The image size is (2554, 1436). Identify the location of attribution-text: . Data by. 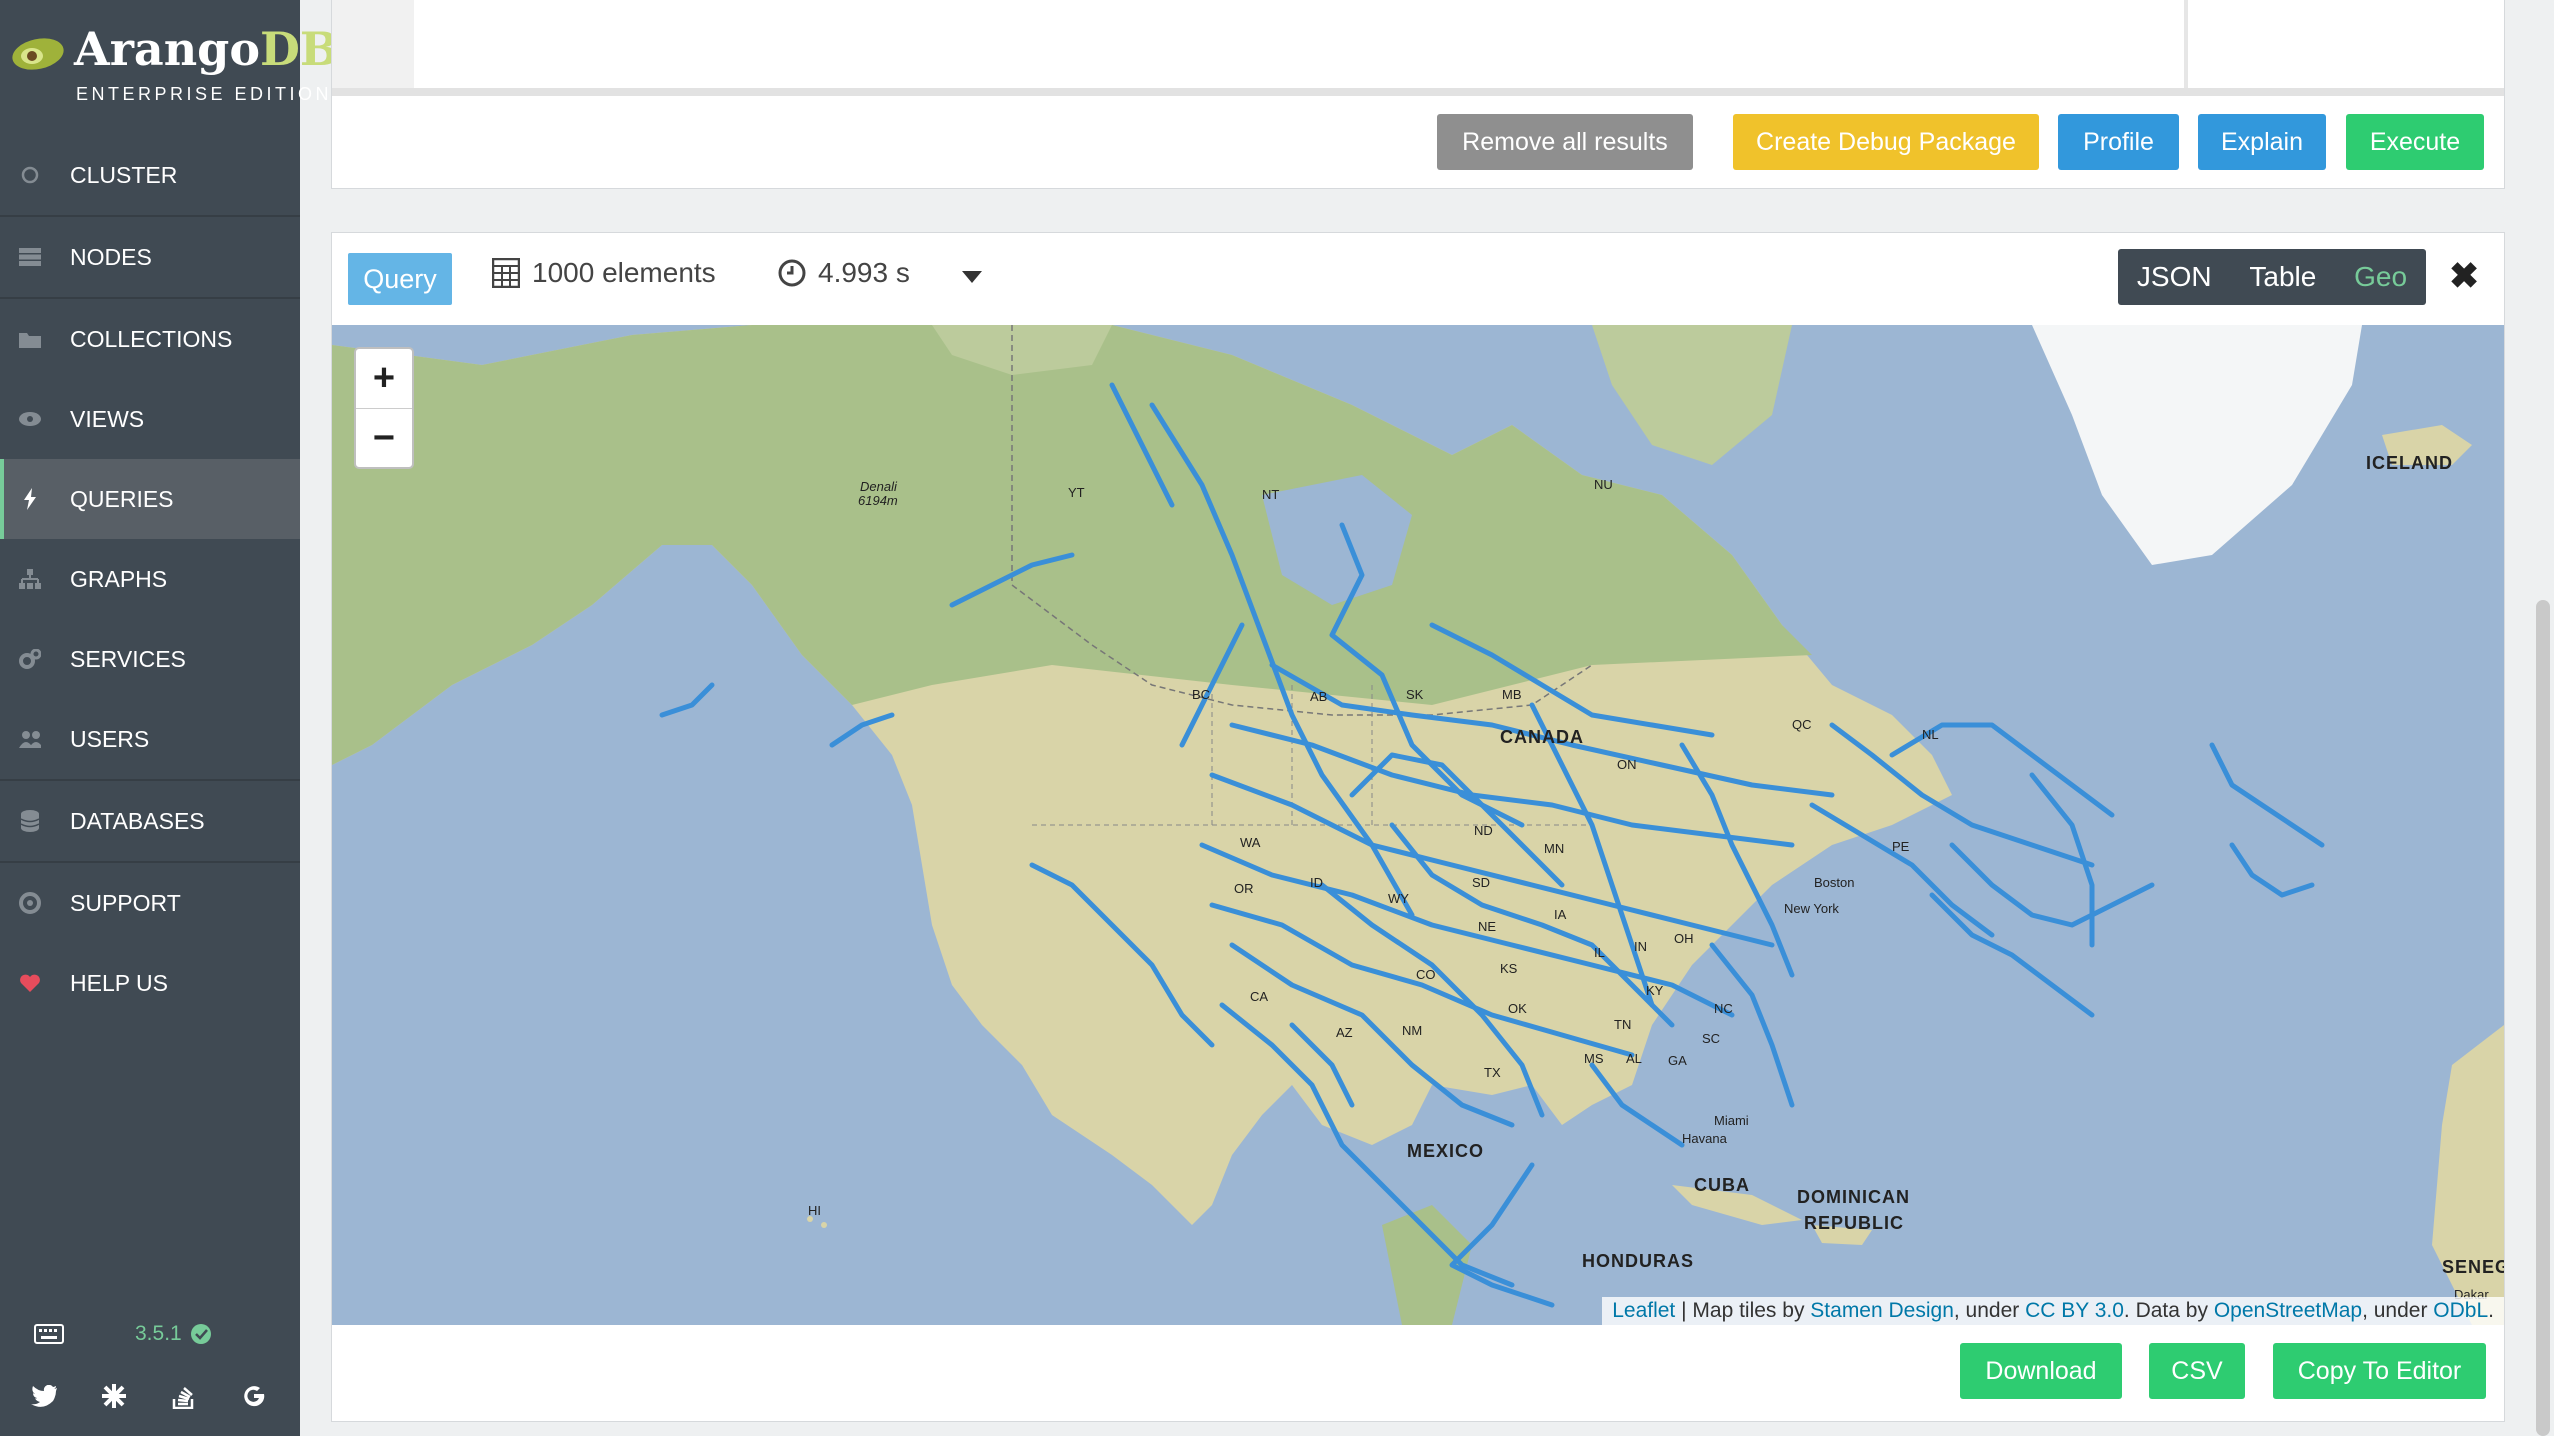
(2168, 1310).